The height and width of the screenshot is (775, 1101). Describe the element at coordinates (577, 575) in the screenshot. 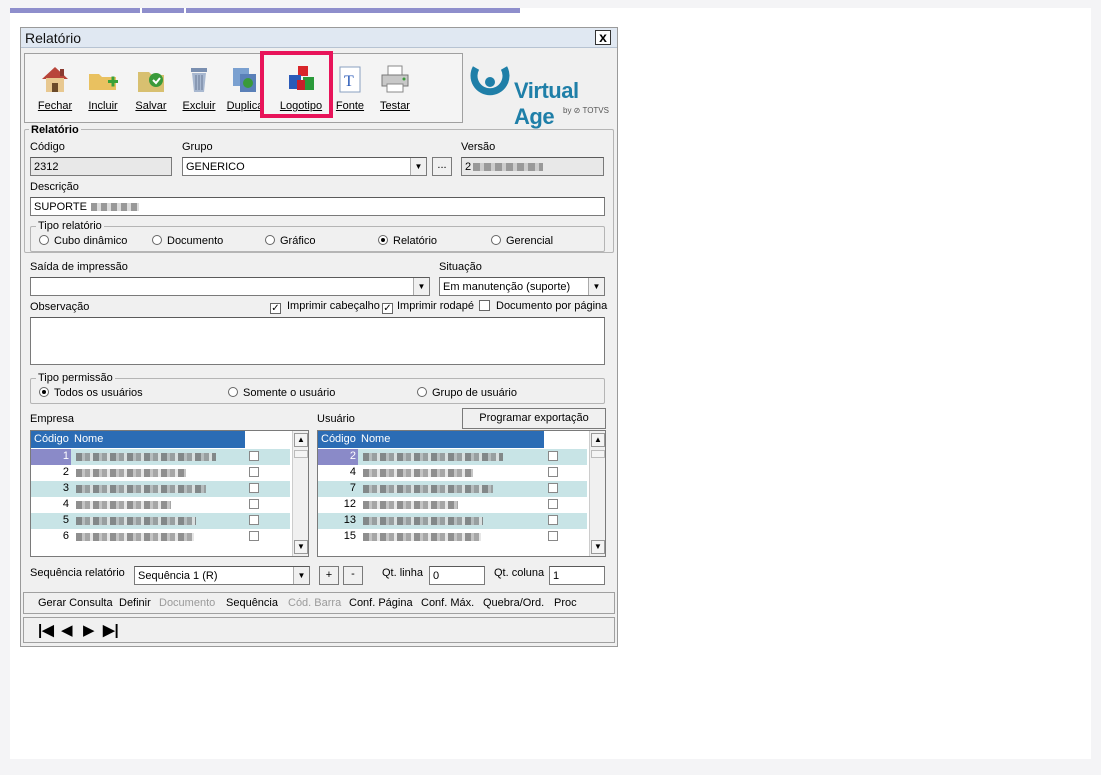

I see `qt-coluna-field: 1` at that location.